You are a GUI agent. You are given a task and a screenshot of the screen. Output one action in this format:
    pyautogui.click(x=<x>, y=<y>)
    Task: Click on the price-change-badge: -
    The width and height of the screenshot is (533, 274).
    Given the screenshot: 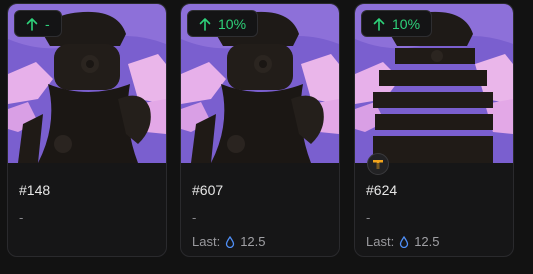 What is the action you would take?
    pyautogui.click(x=38, y=23)
    